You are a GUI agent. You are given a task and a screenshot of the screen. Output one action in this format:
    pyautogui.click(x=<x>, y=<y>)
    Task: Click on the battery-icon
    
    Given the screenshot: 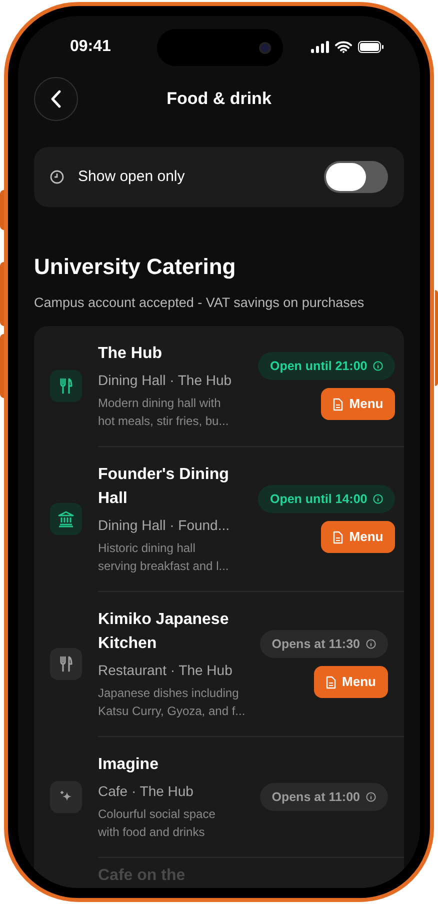 What is the action you would take?
    pyautogui.click(x=371, y=47)
    